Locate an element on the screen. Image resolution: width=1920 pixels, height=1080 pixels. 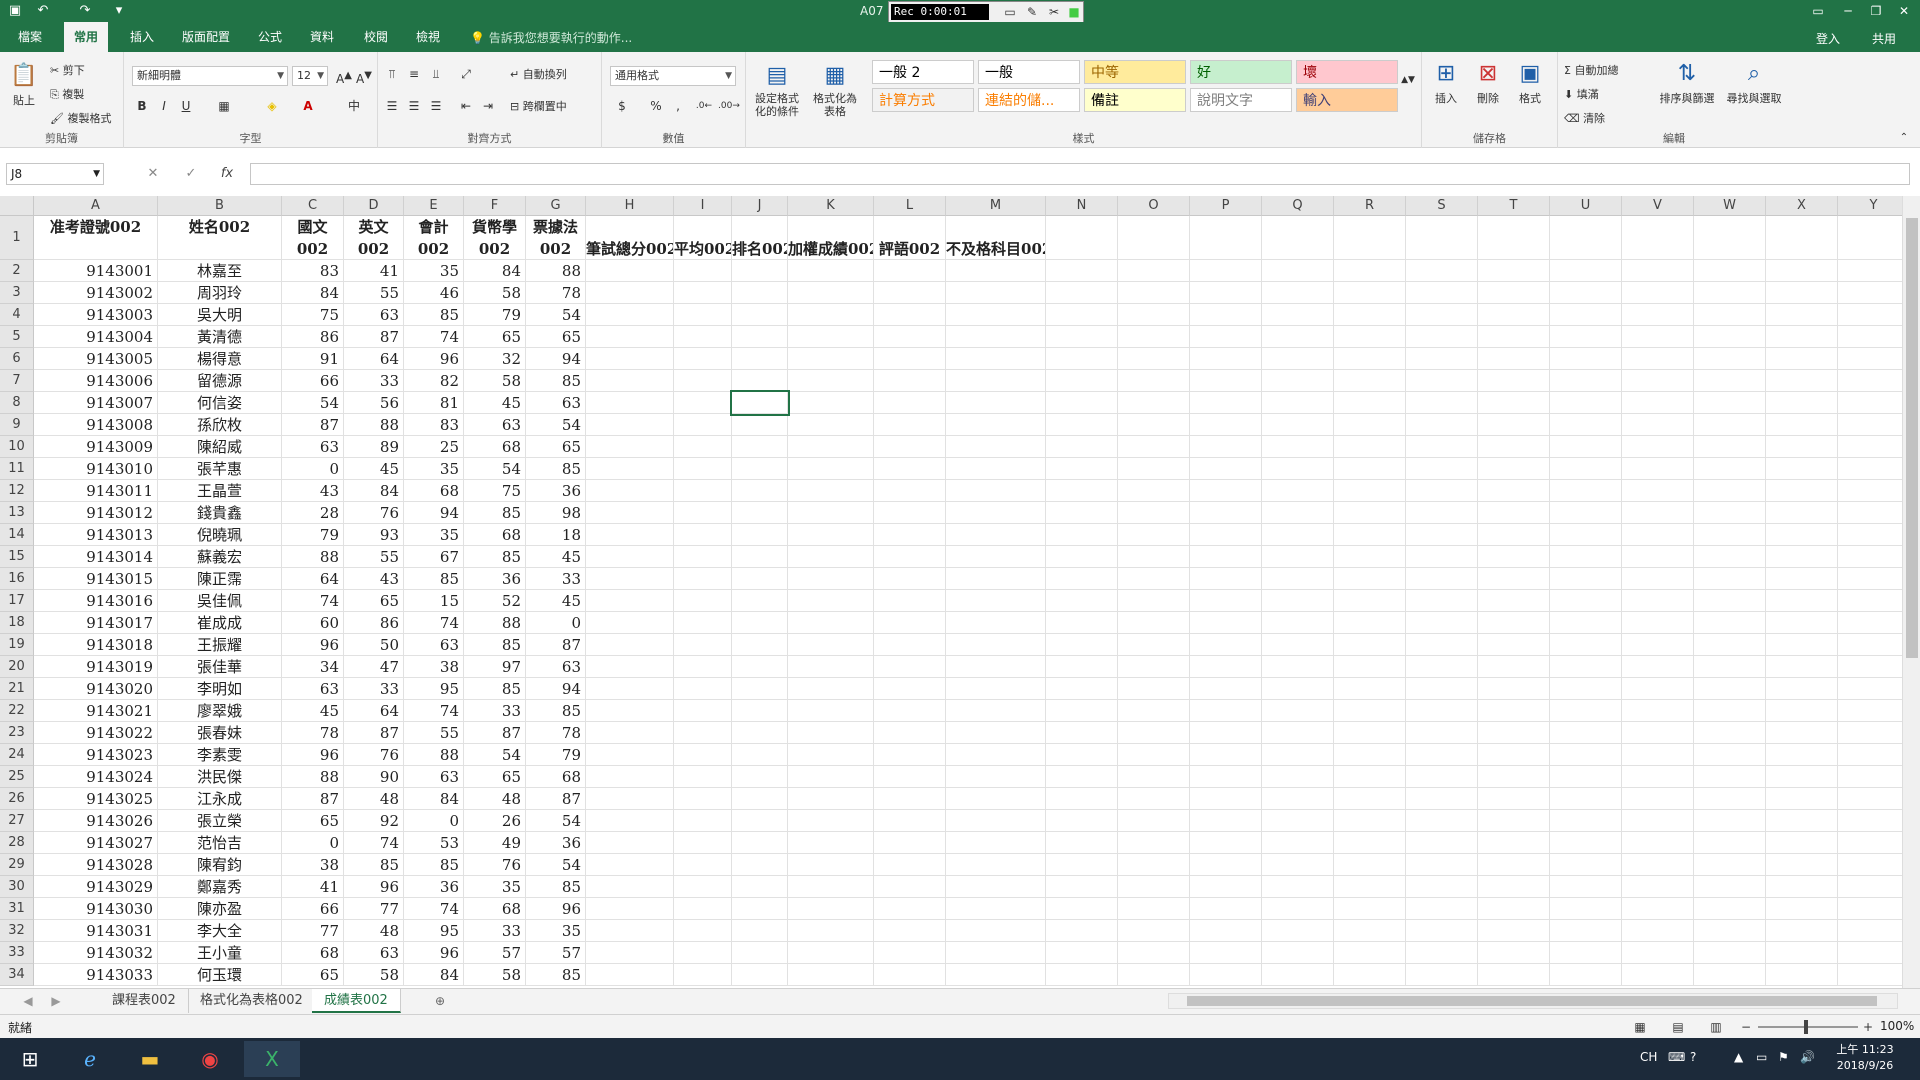
keyboard-icon: ⌨ is located at coordinates (1676, 1057).